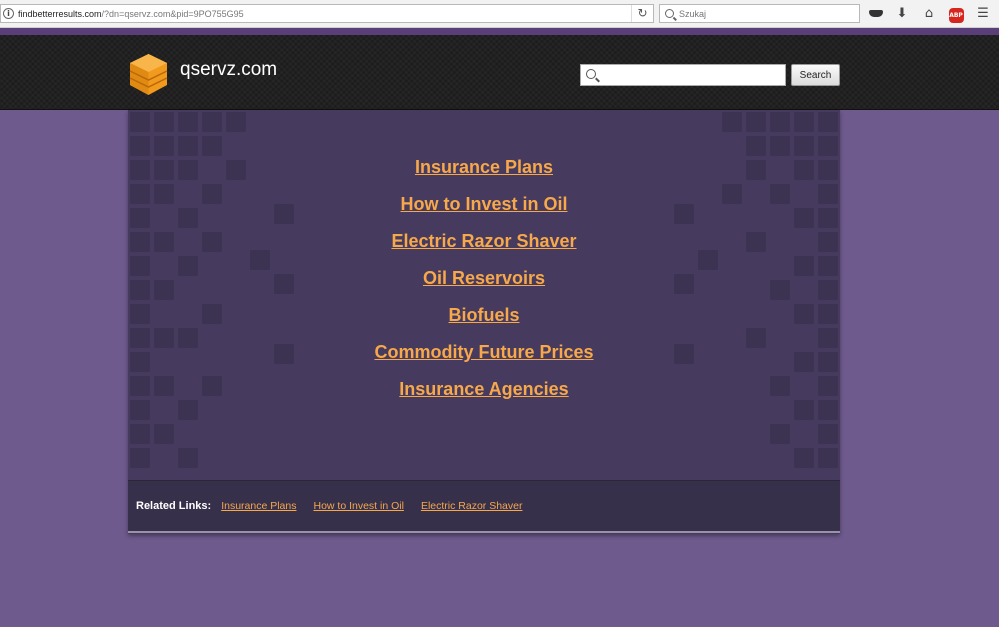 The image size is (999, 627). I want to click on download-icon: ⬇, so click(902, 14).